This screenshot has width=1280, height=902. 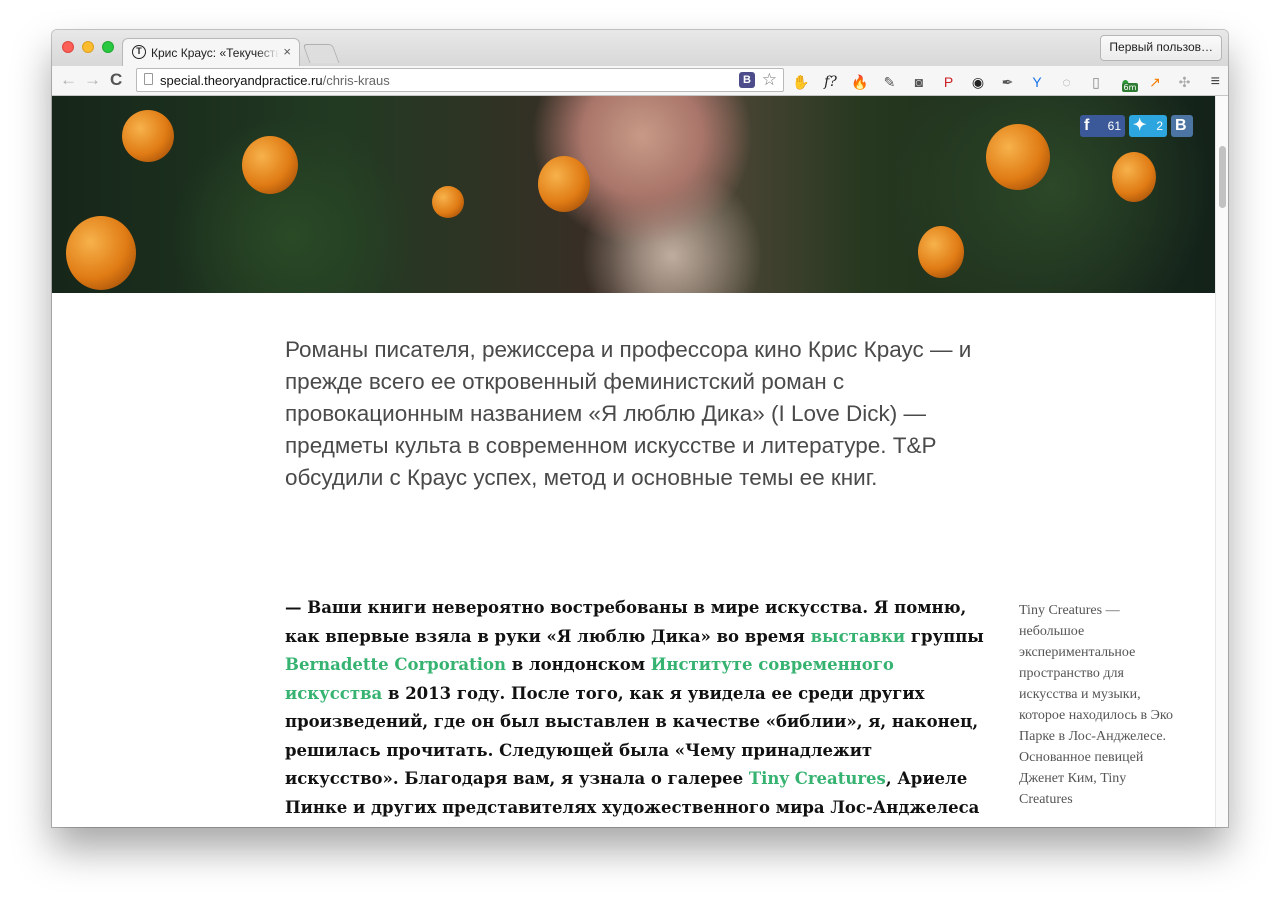 I want to click on tab-close-icon: ×, so click(x=287, y=51).